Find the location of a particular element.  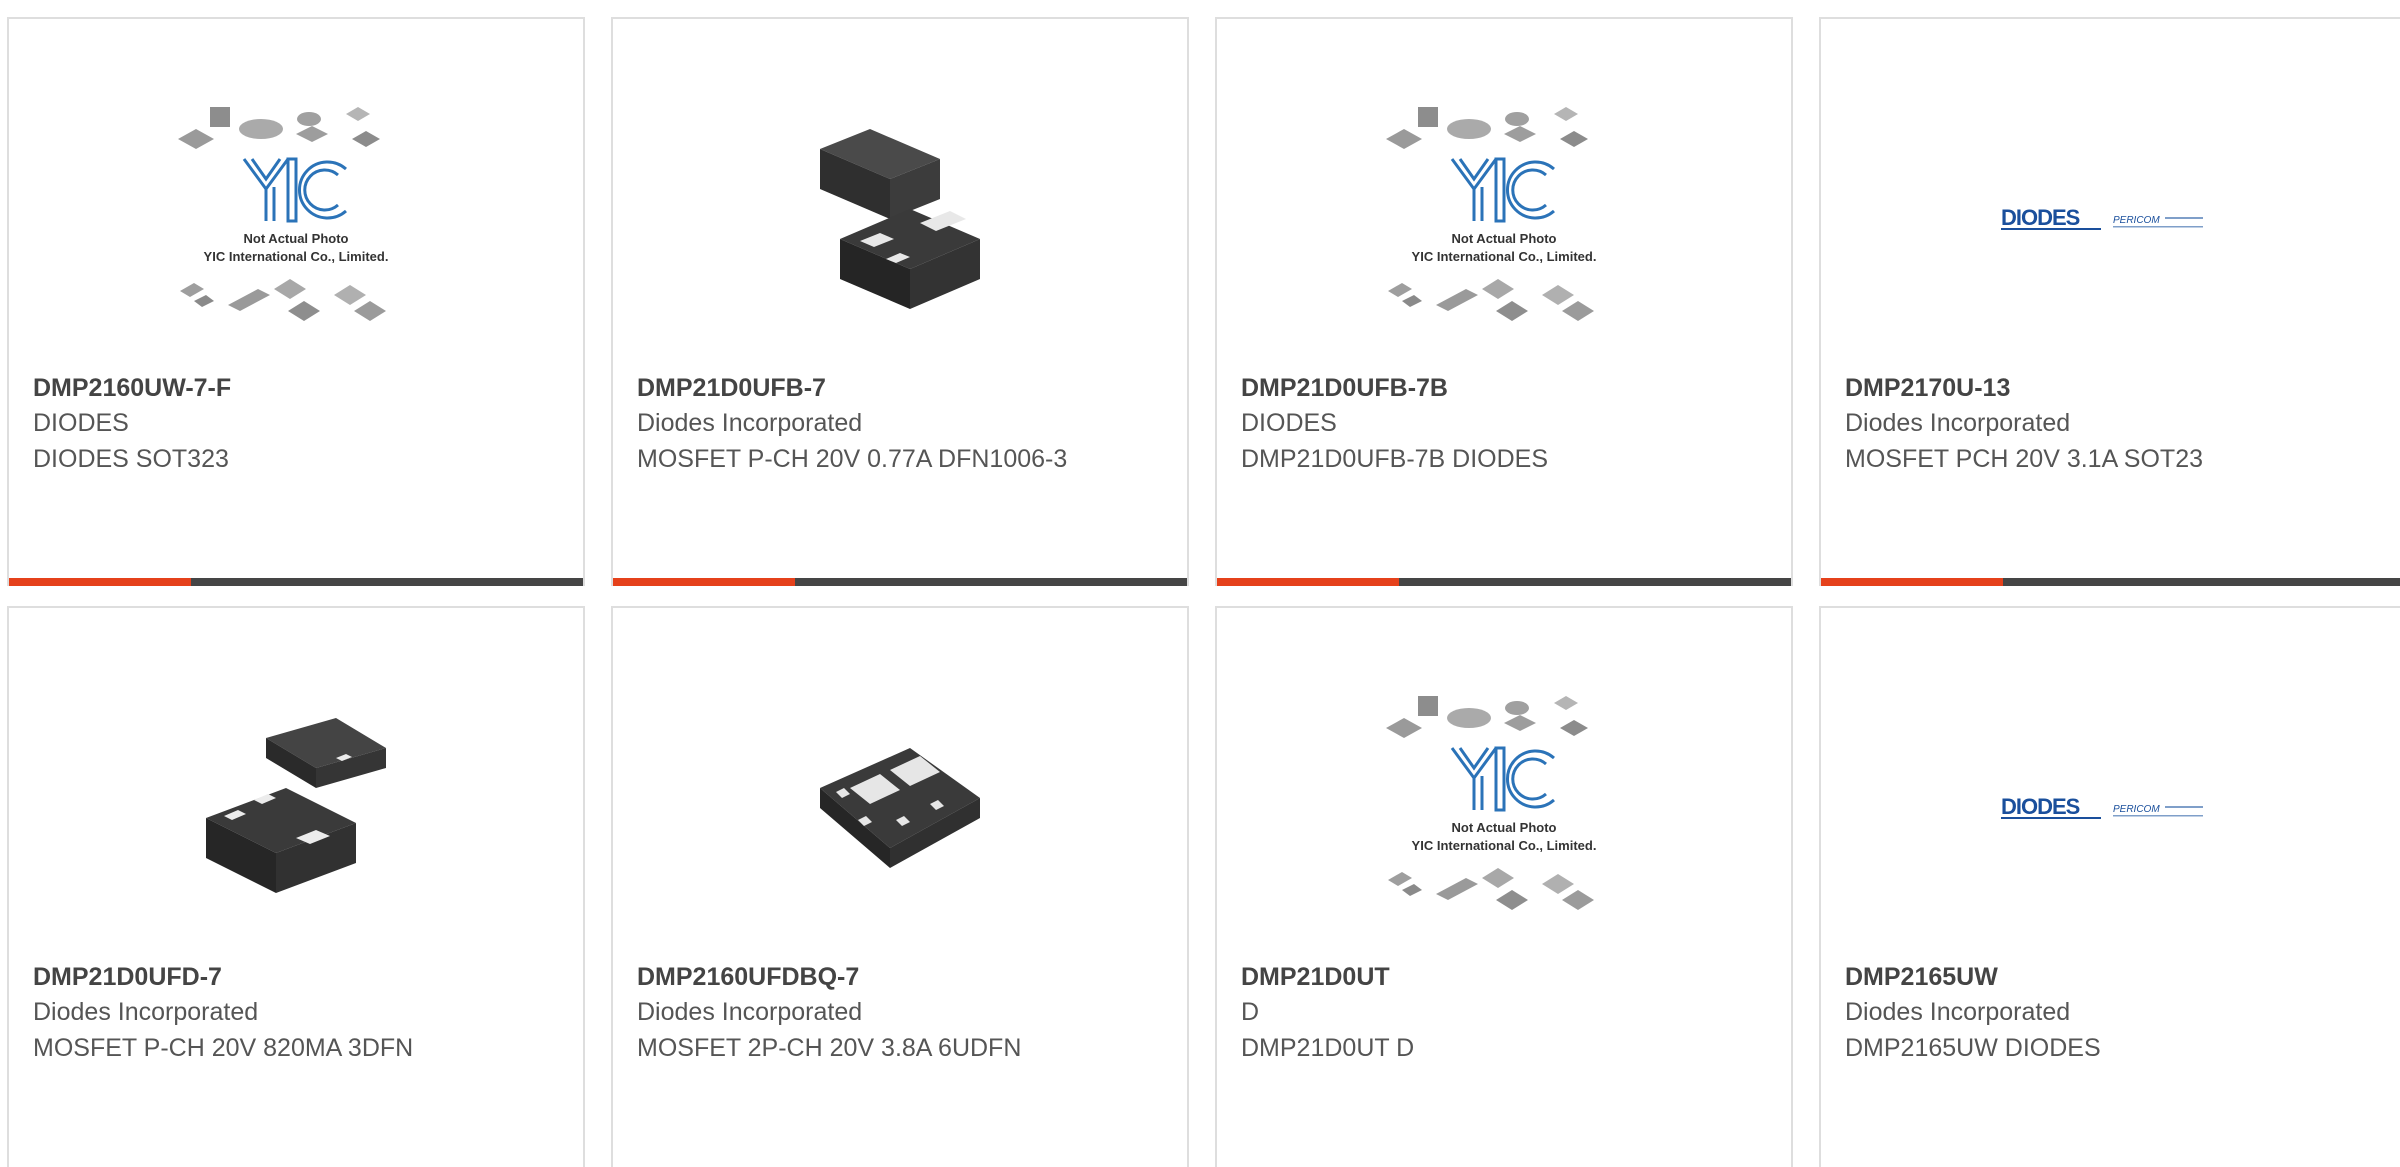

manufacturer-label: D is located at coordinates (1250, 1012).